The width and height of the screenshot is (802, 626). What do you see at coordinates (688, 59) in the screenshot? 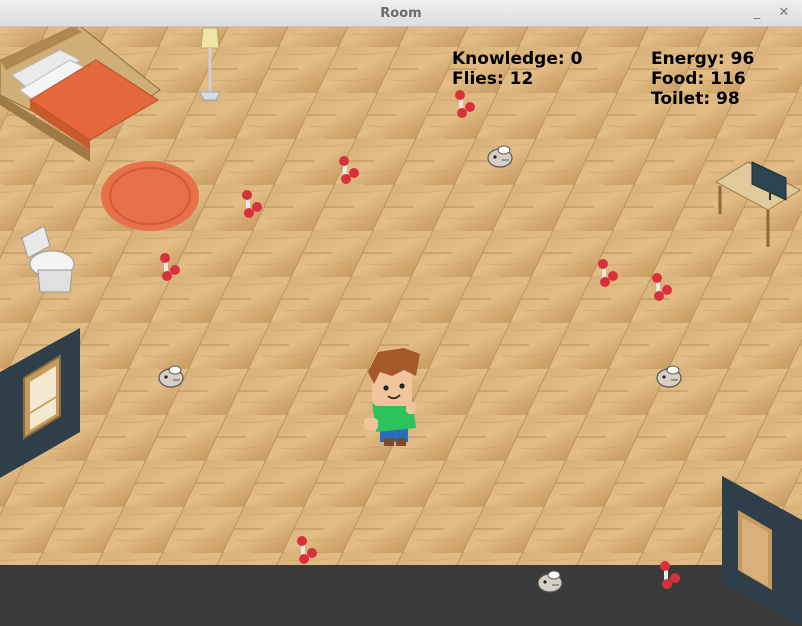
I see `energy-label: Energy:` at bounding box center [688, 59].